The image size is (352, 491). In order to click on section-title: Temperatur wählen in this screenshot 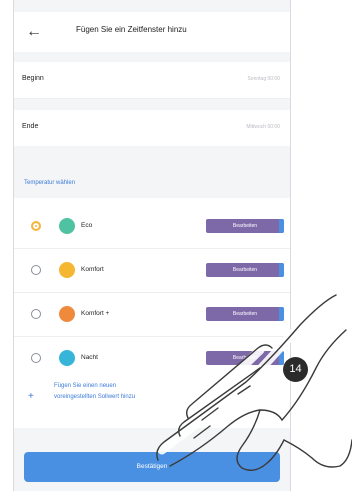, I will do `click(50, 183)`.